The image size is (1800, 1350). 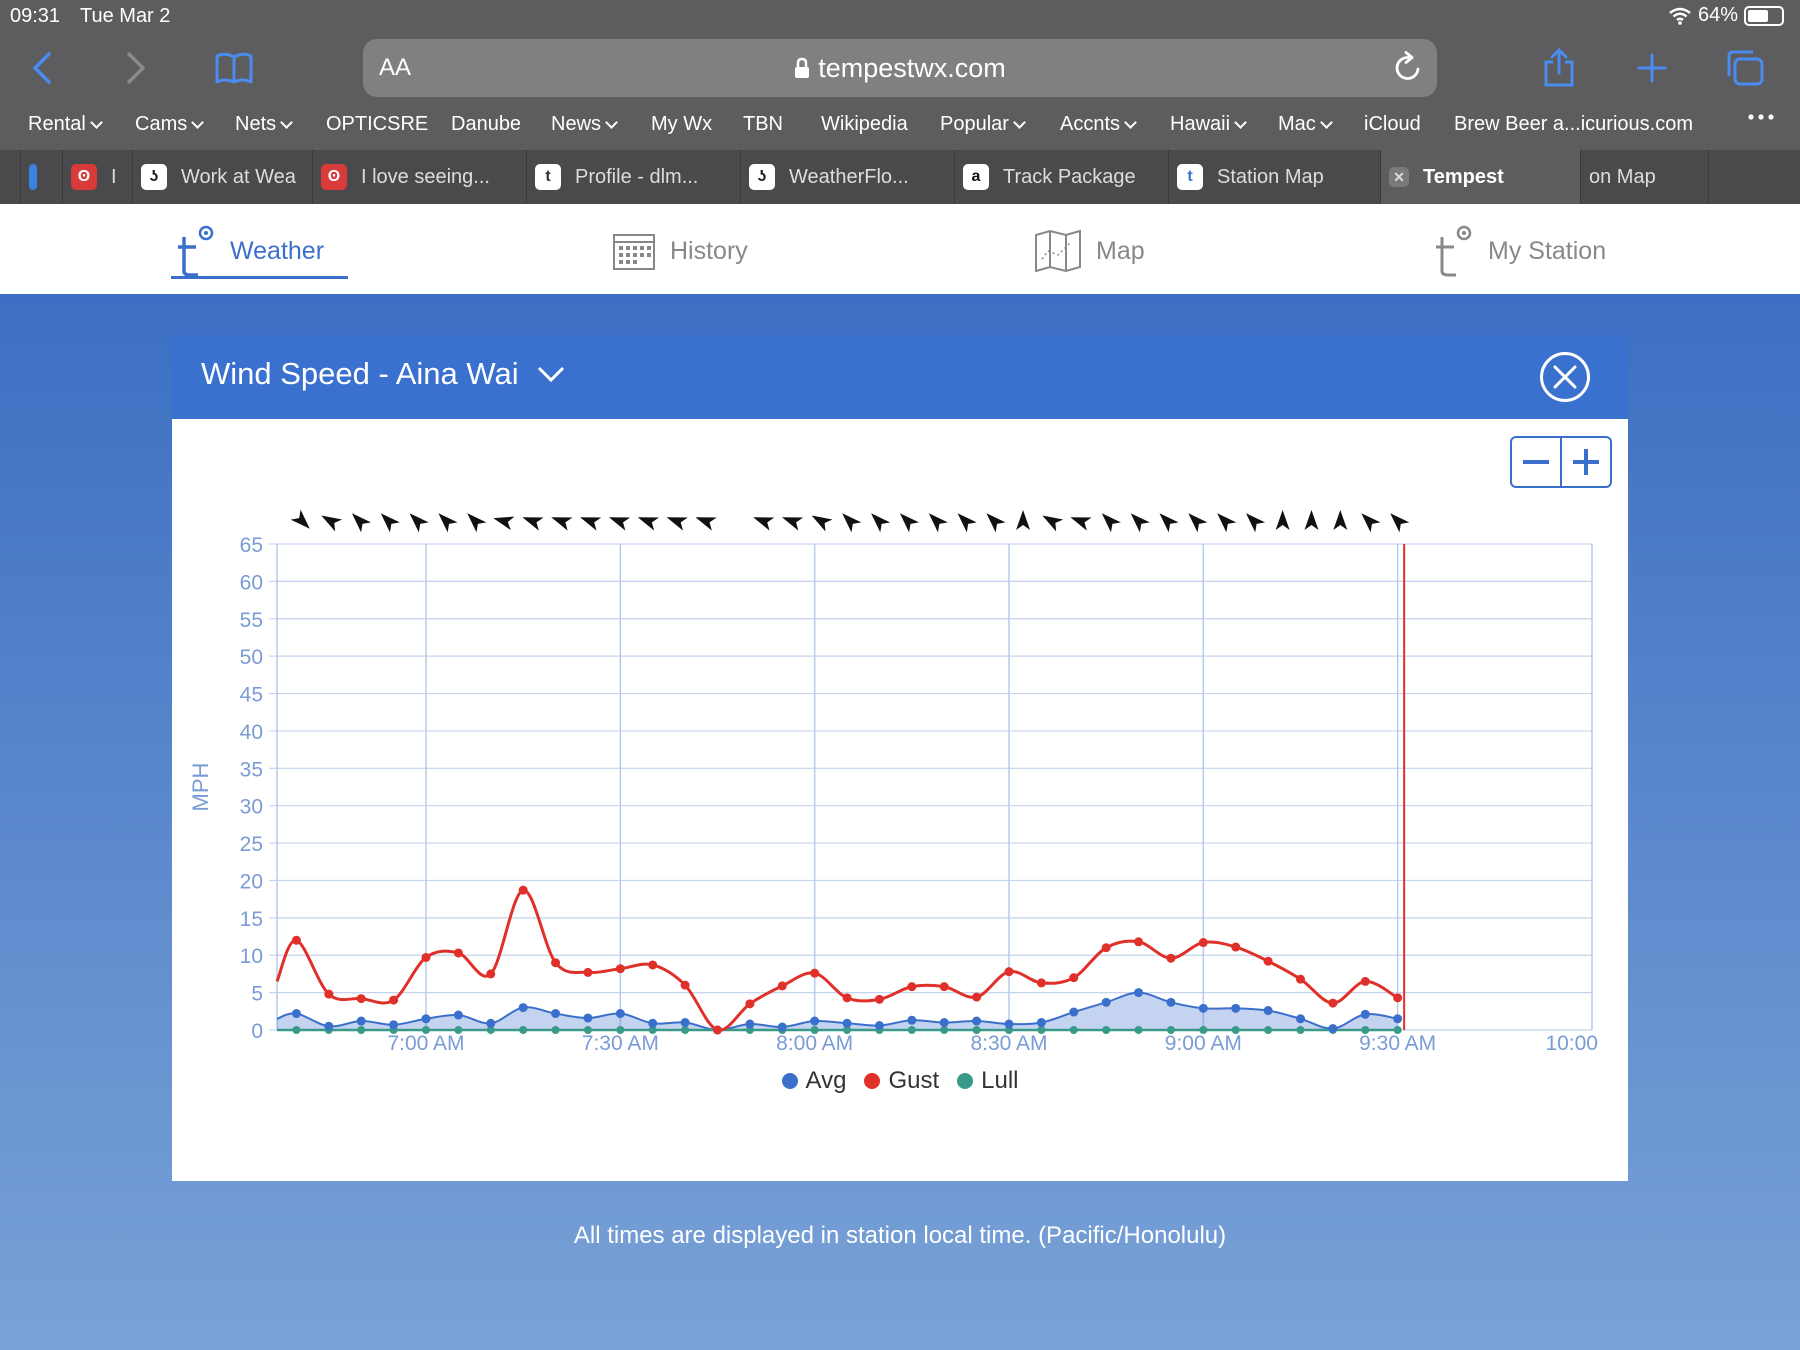 What do you see at coordinates (251, 881) in the screenshot?
I see `y-tick-label: 20` at bounding box center [251, 881].